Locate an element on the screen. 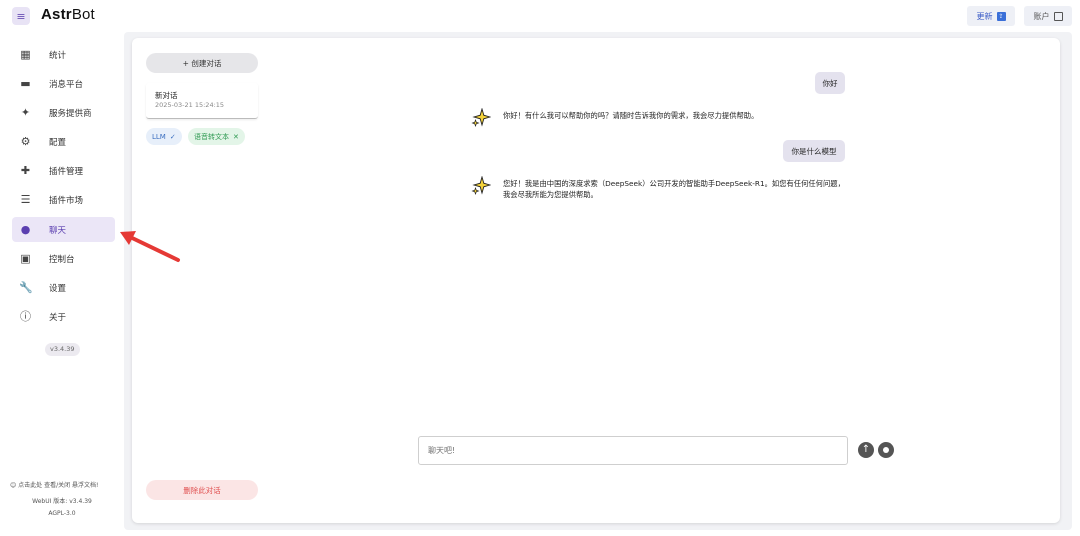 The width and height of the screenshot is (1080, 536). webui-version: WebUI 版本: v3.4.39 is located at coordinates (62, 501).